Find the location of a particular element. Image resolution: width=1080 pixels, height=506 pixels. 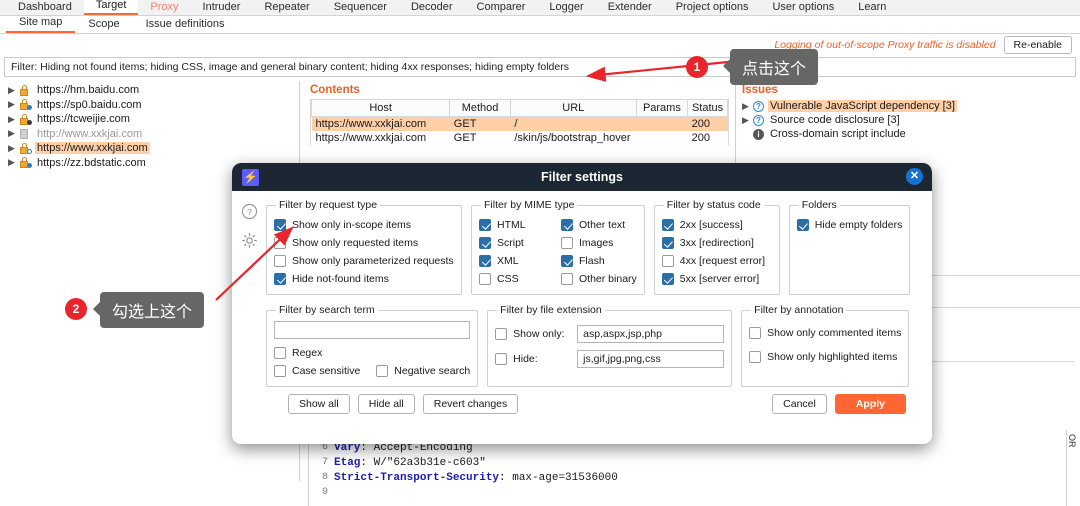

issue-row: ▶ ? Vulnerable JavaScript dependency [3] is located at coordinates (908, 106).